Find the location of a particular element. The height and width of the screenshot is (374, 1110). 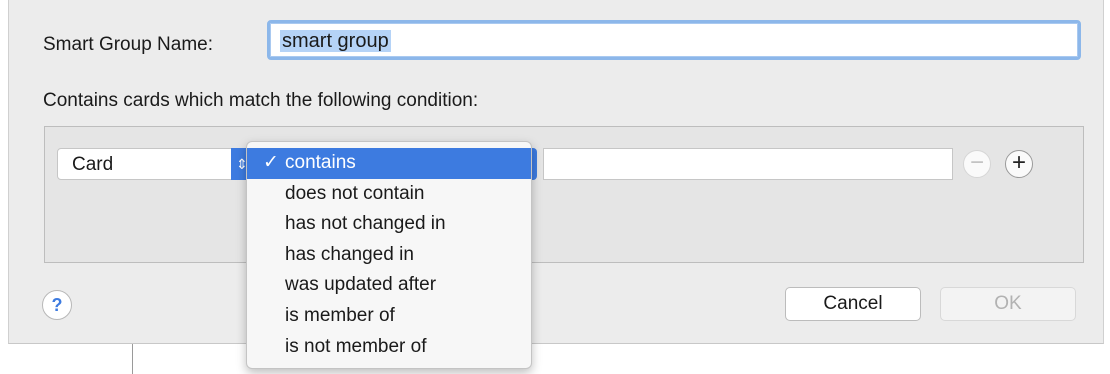

menu-item-is-member-of: is member of is located at coordinates (389, 316).